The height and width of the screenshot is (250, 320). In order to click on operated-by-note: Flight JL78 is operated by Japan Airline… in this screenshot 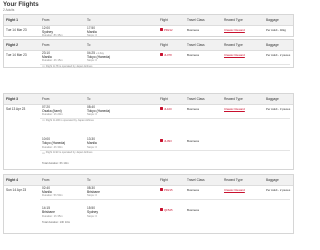, I will do `click(67, 66)`.